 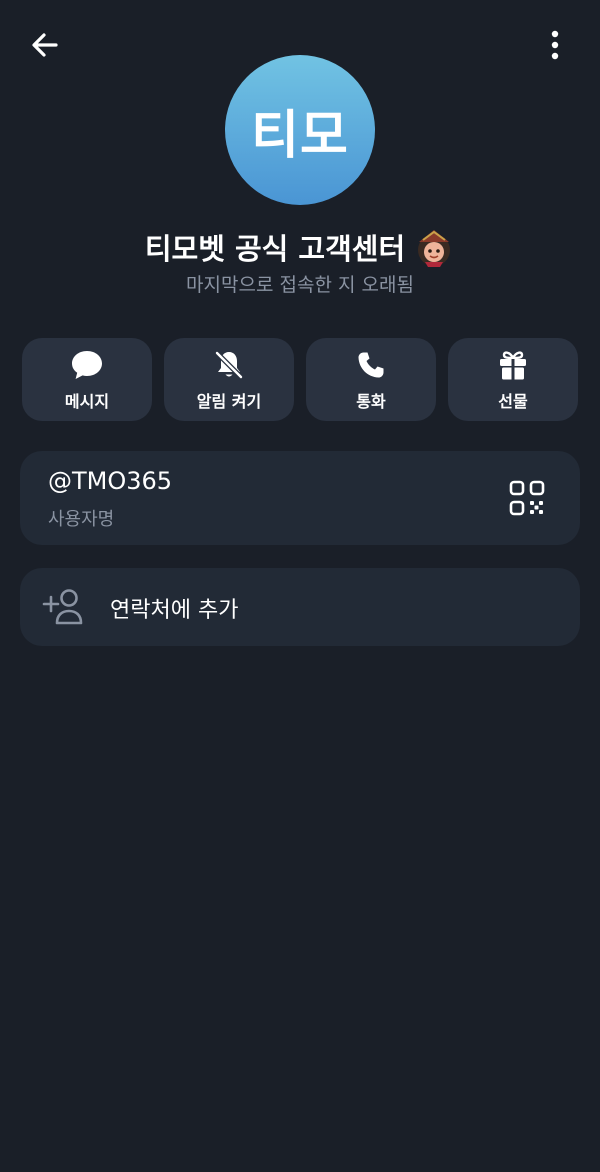 I want to click on call-button-label: 통화, so click(x=371, y=401).